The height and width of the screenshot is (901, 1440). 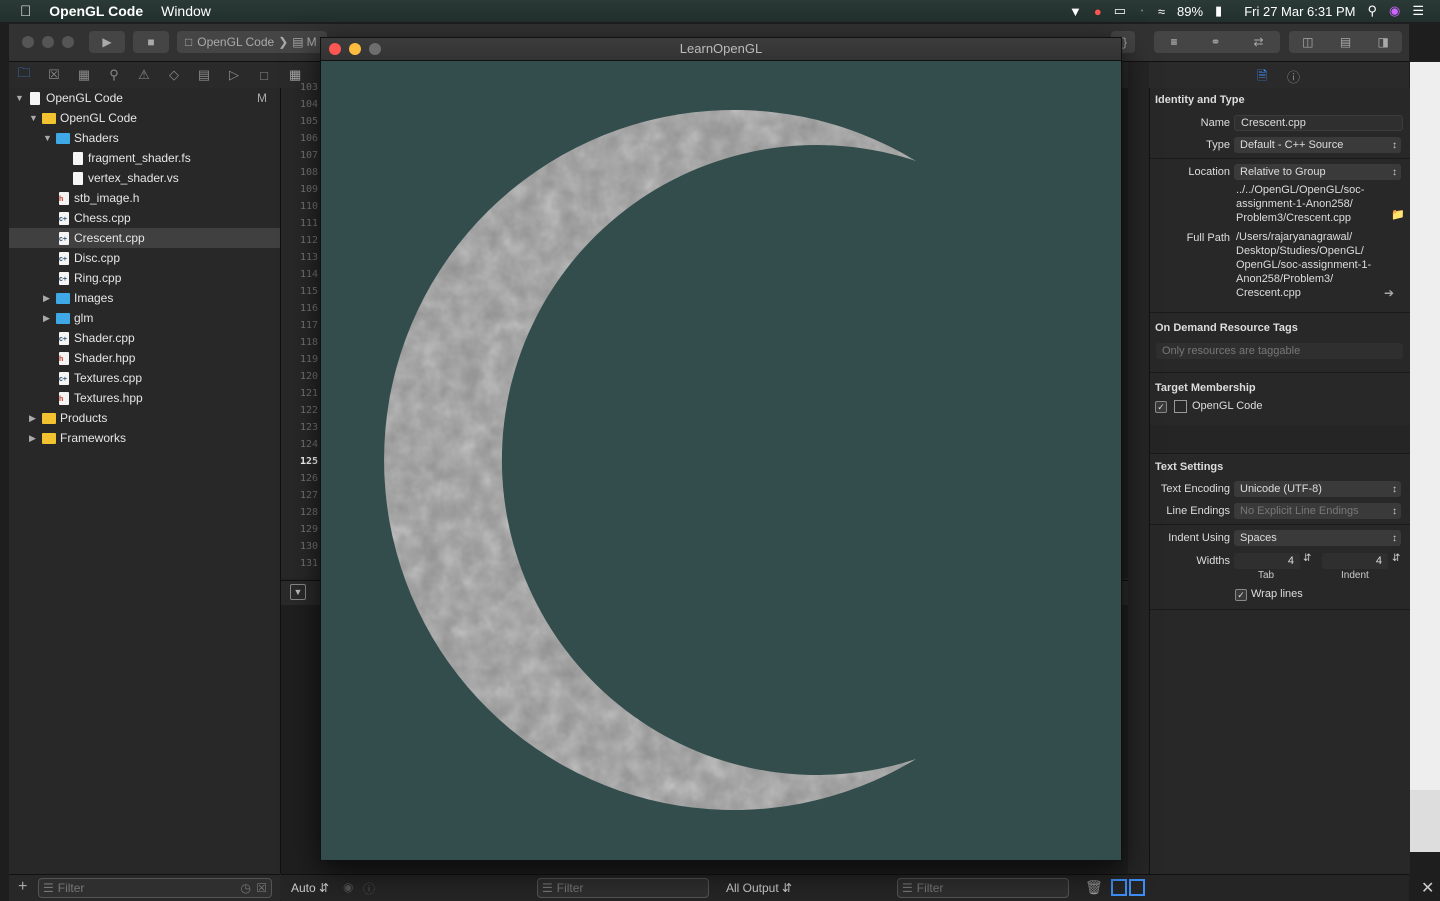 What do you see at coordinates (28, 42) in the screenshot?
I see `close-button` at bounding box center [28, 42].